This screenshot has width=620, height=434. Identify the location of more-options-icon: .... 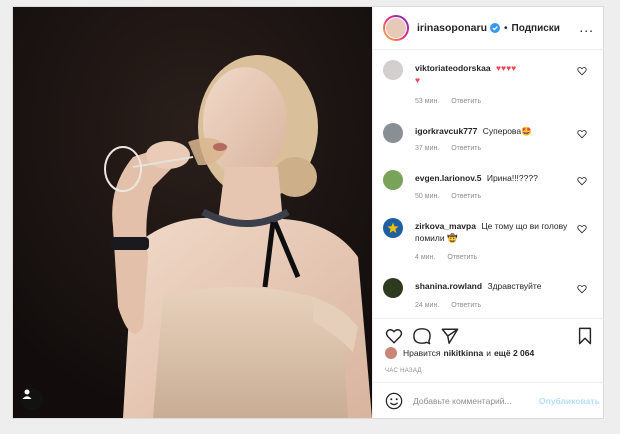
(586, 27).